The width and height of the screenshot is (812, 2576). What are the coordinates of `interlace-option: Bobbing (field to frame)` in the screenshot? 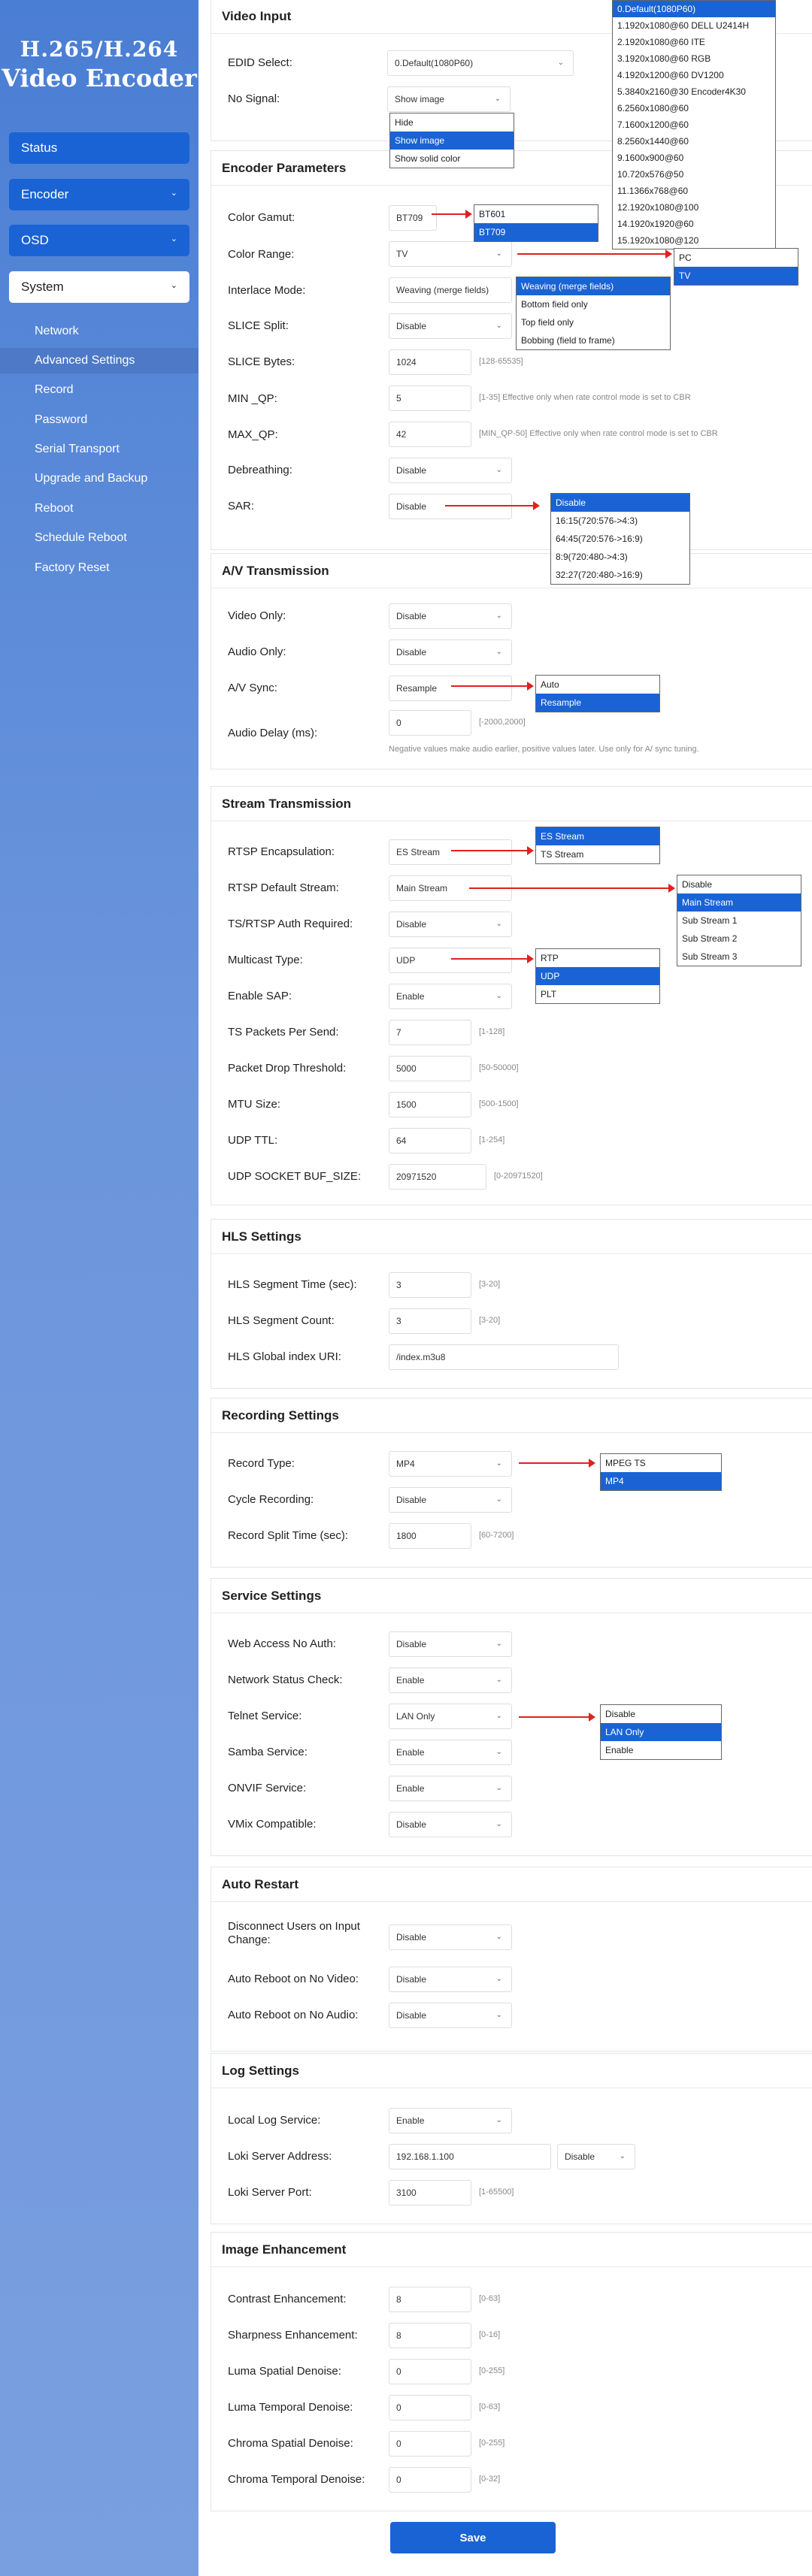 It's located at (593, 340).